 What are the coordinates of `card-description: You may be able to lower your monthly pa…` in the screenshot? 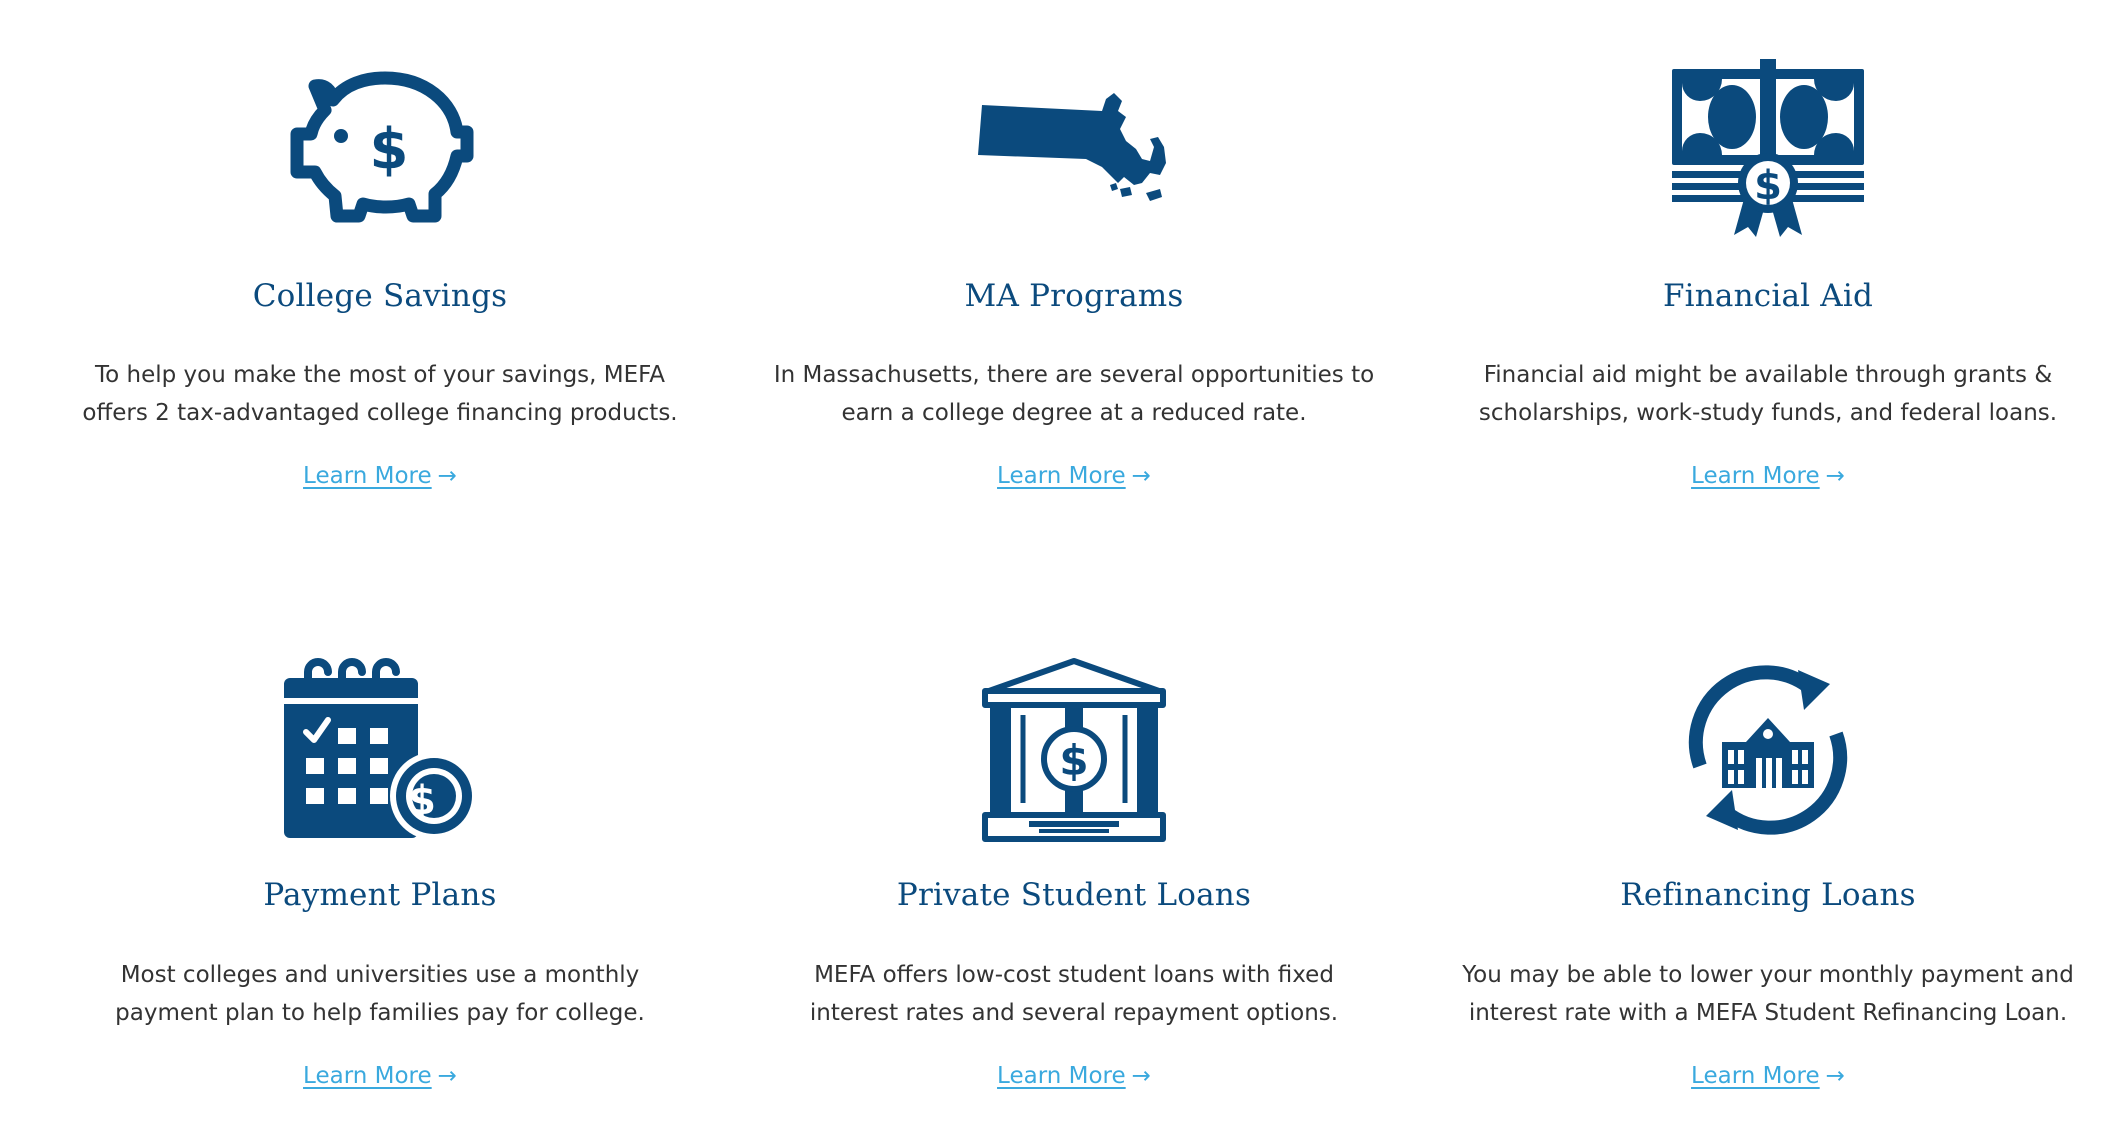 It's located at (1768, 994).